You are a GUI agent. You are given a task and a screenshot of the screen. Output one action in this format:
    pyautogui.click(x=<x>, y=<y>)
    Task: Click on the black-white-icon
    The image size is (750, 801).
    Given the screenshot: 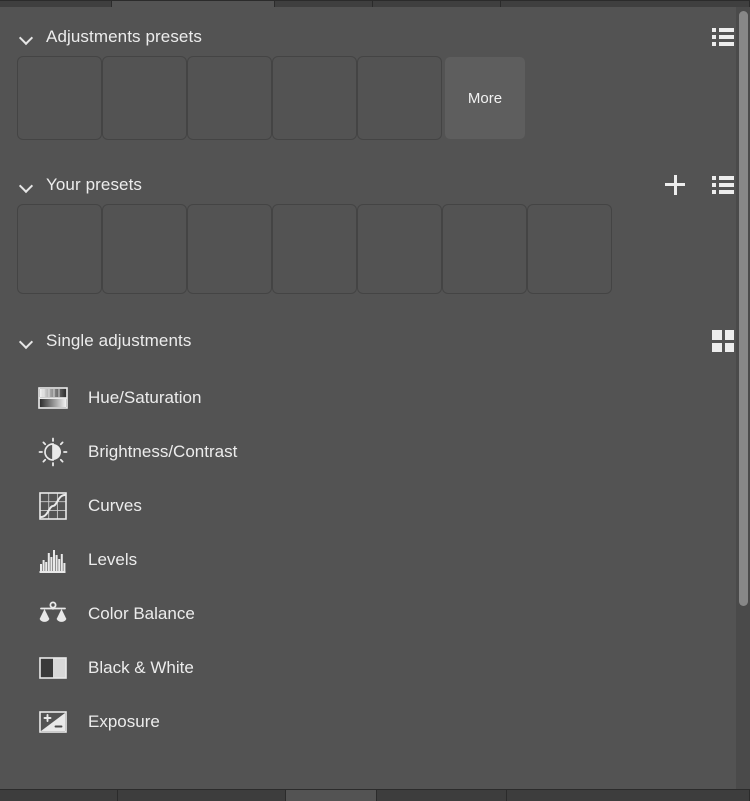 What is the action you would take?
    pyautogui.click(x=53, y=668)
    